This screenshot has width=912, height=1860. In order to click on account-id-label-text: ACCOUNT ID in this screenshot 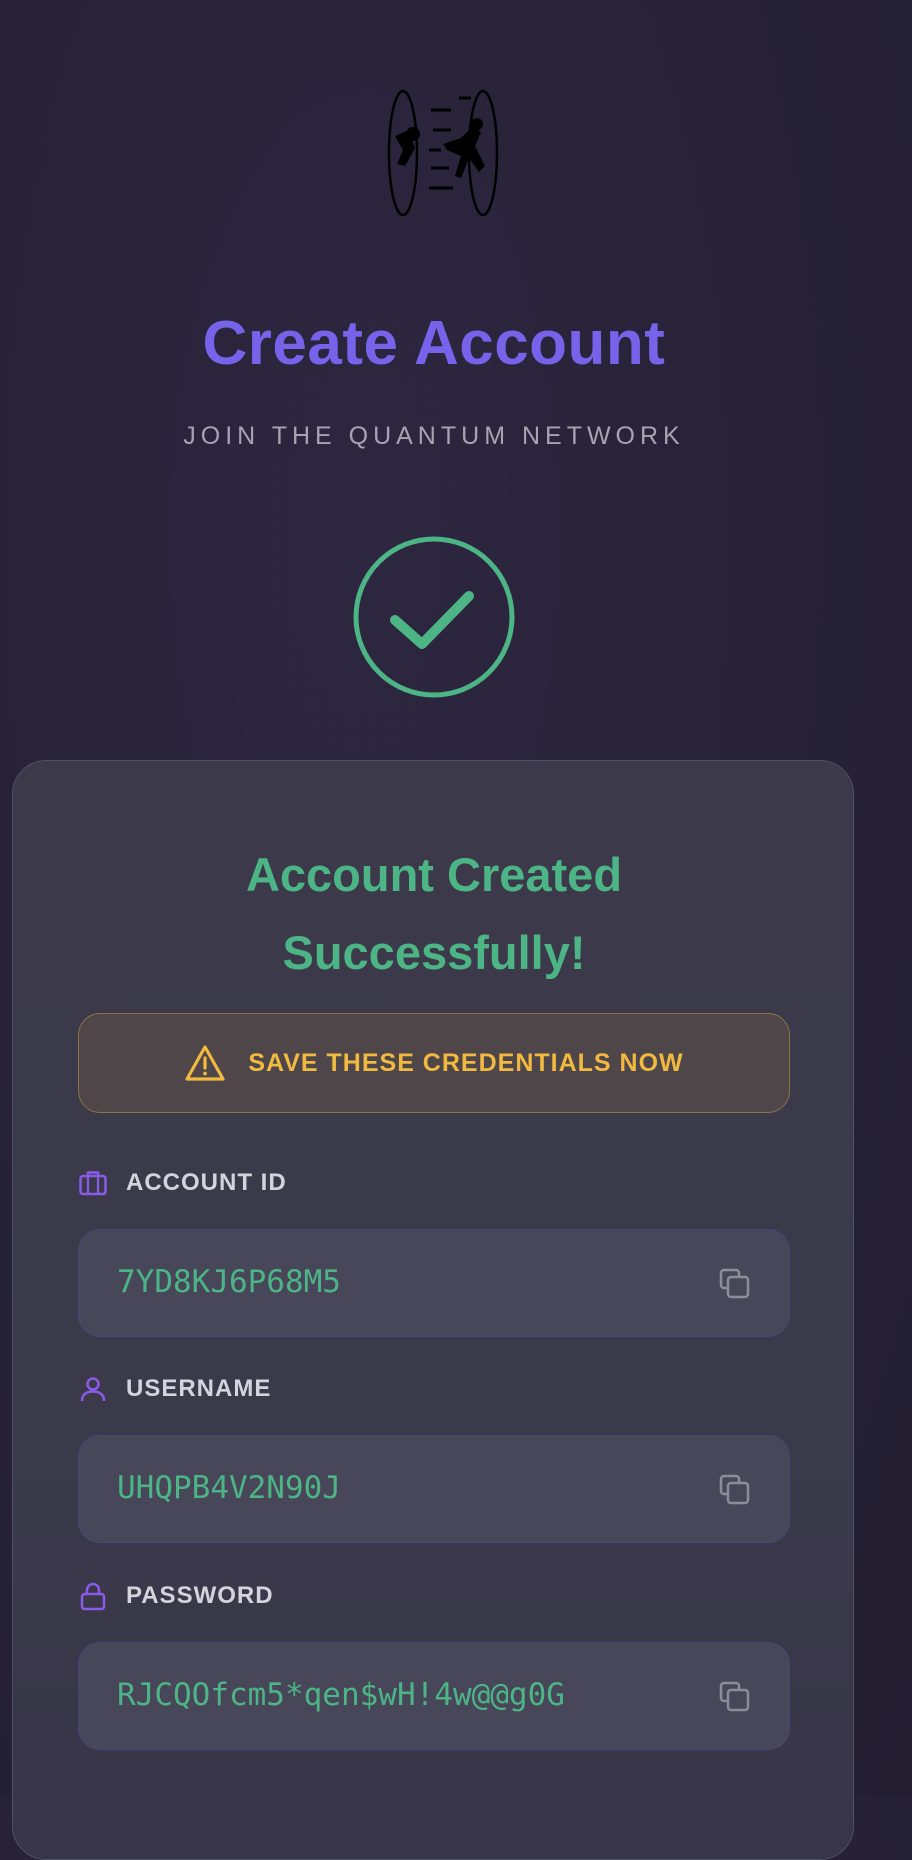, I will do `click(206, 1182)`.